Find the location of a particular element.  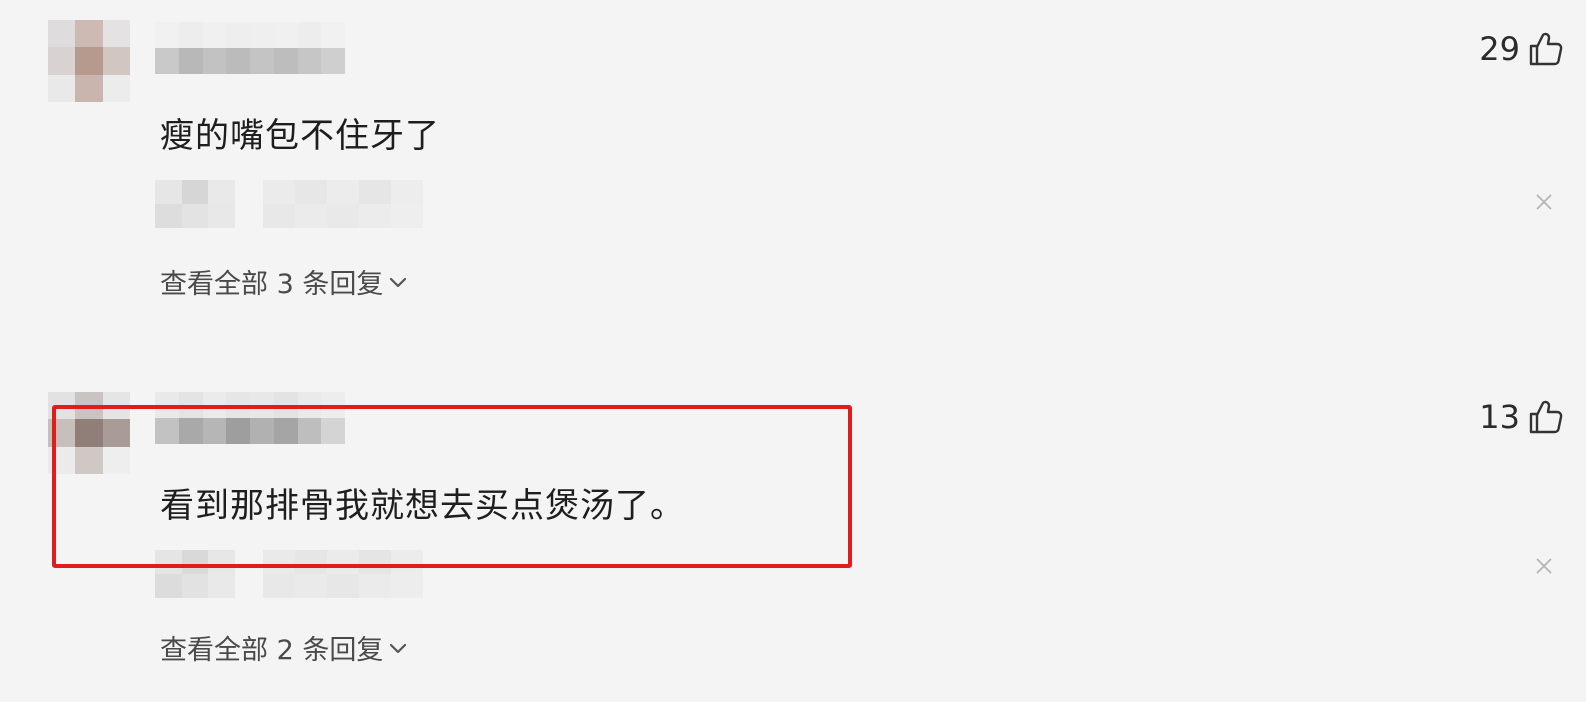

view-replies-link: 查看全部 2 条回复 is located at coordinates (284, 647).